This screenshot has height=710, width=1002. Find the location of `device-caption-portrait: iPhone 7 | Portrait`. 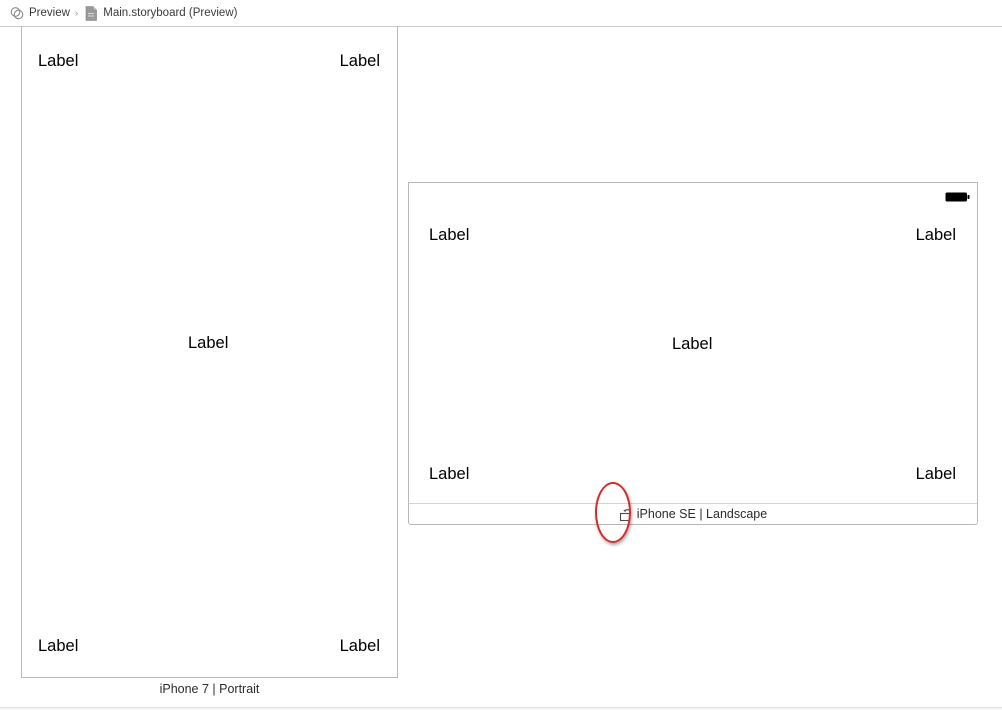

device-caption-portrait: iPhone 7 | Portrait is located at coordinates (209, 689).